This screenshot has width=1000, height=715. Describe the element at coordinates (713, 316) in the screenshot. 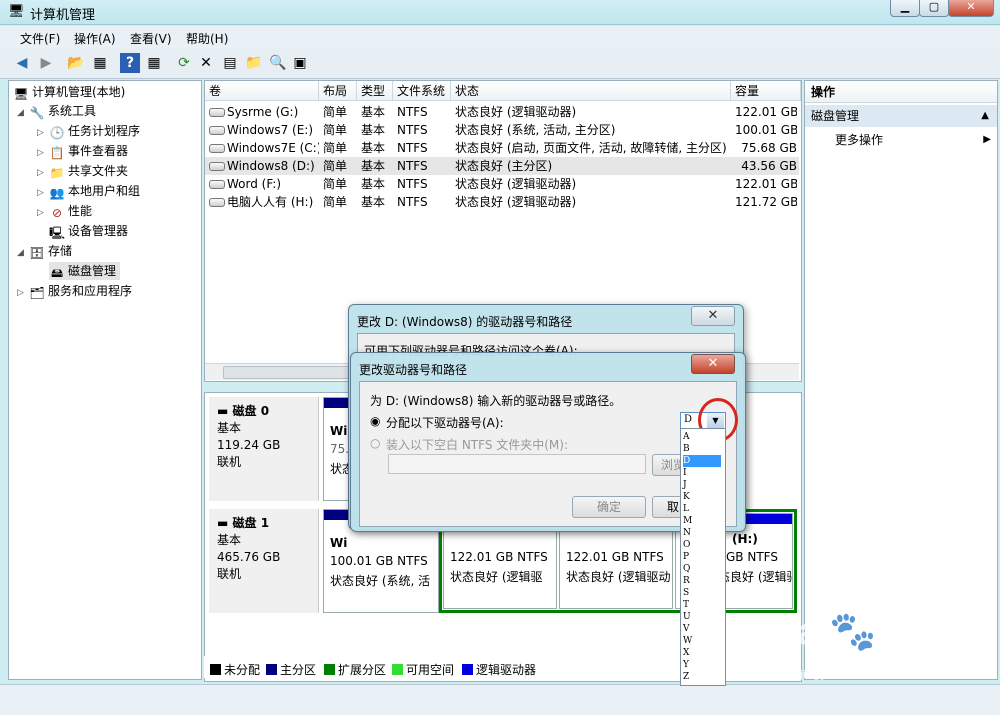

I see `outer-dialog-close-button: ✕` at that location.